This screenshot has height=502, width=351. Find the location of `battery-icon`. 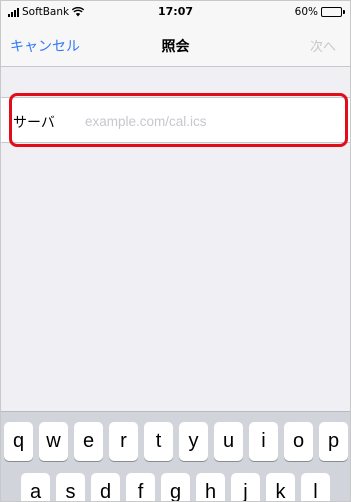

battery-icon is located at coordinates (333, 12).